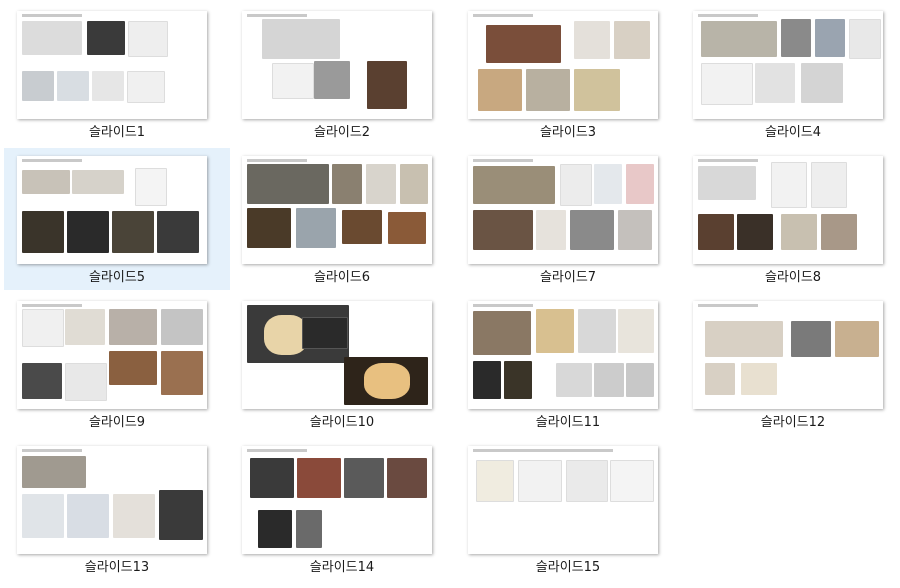 The width and height of the screenshot is (900, 588). I want to click on wood-pendant-photo, so click(500, 90).